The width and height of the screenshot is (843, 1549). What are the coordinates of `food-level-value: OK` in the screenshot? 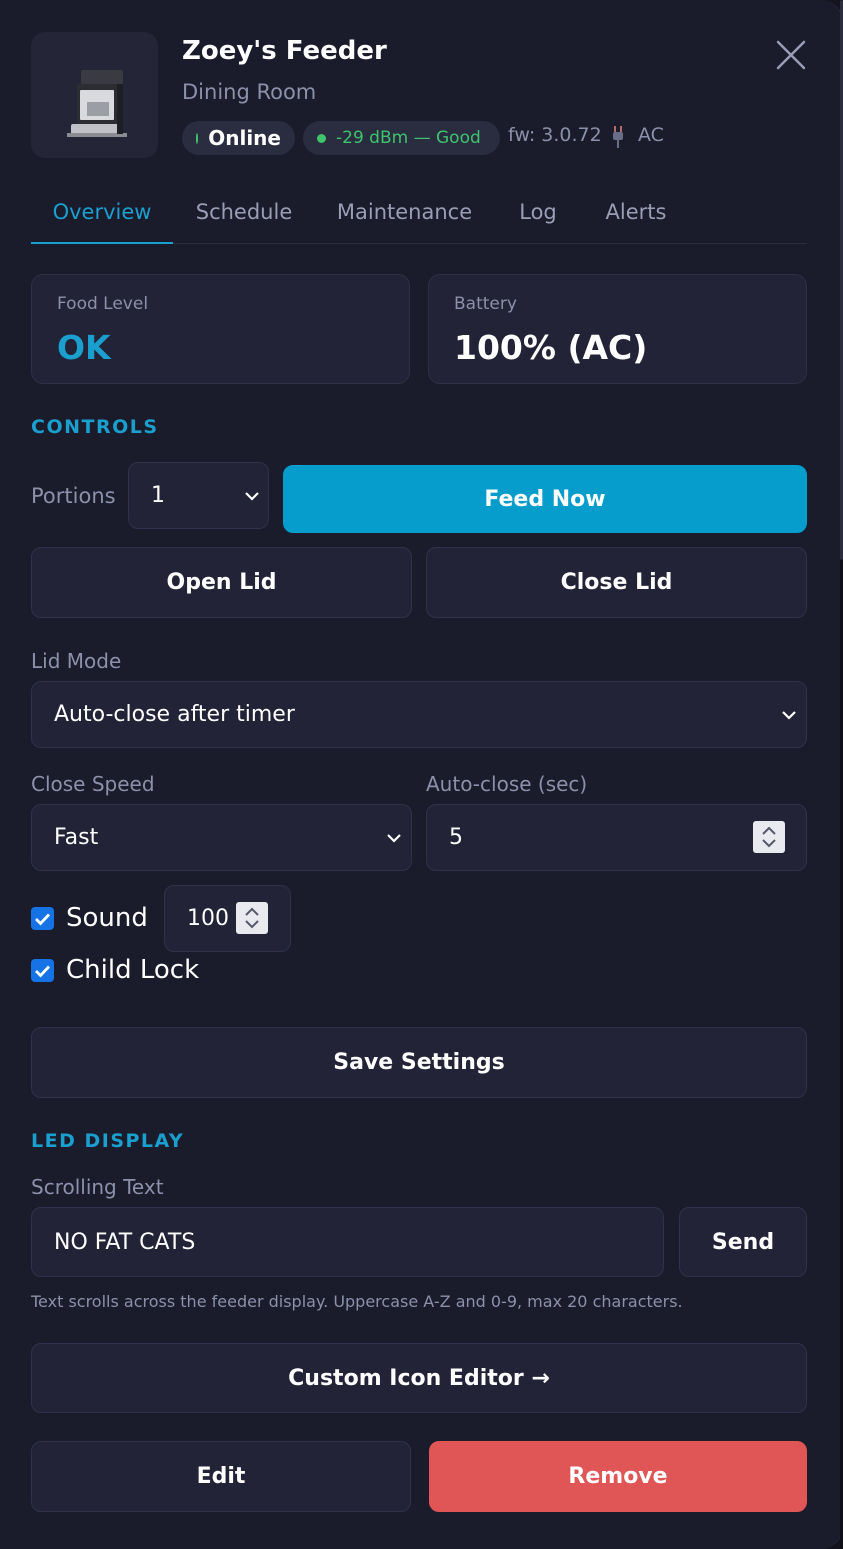 It's located at (84, 347).